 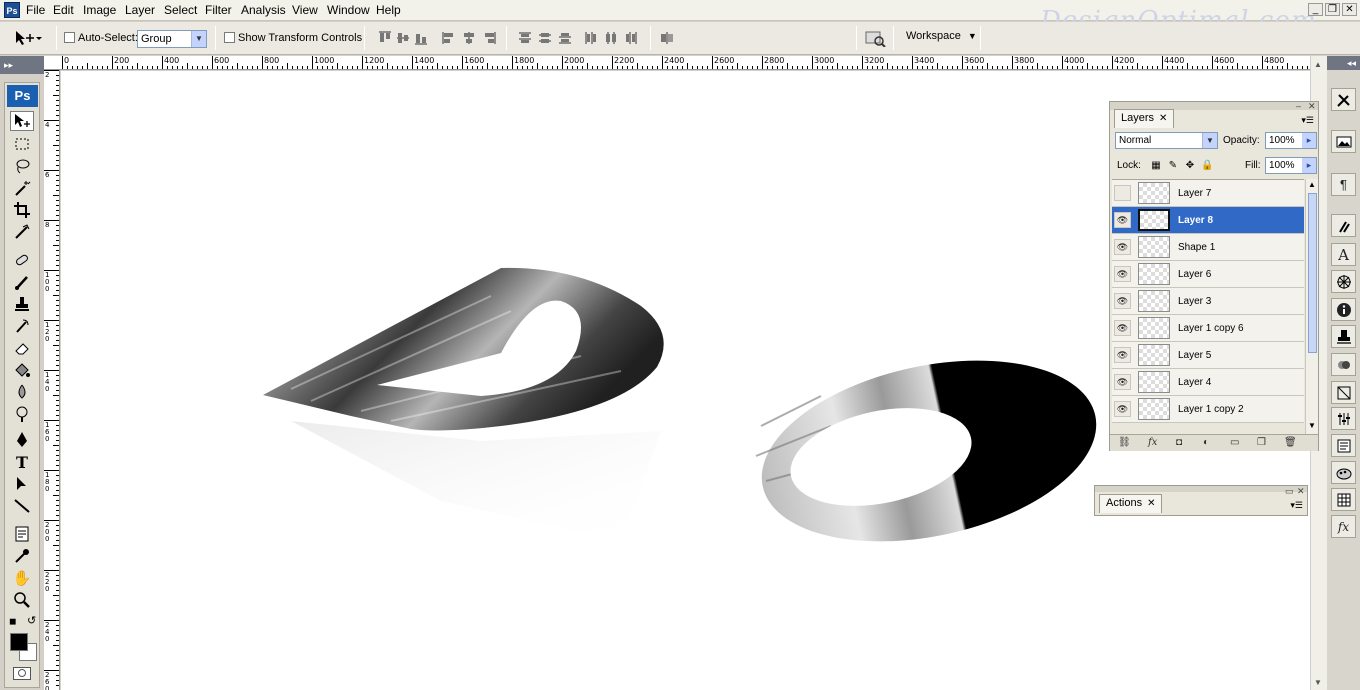 What do you see at coordinates (1122, 193) in the screenshot?
I see `visibility-eye-icon` at bounding box center [1122, 193].